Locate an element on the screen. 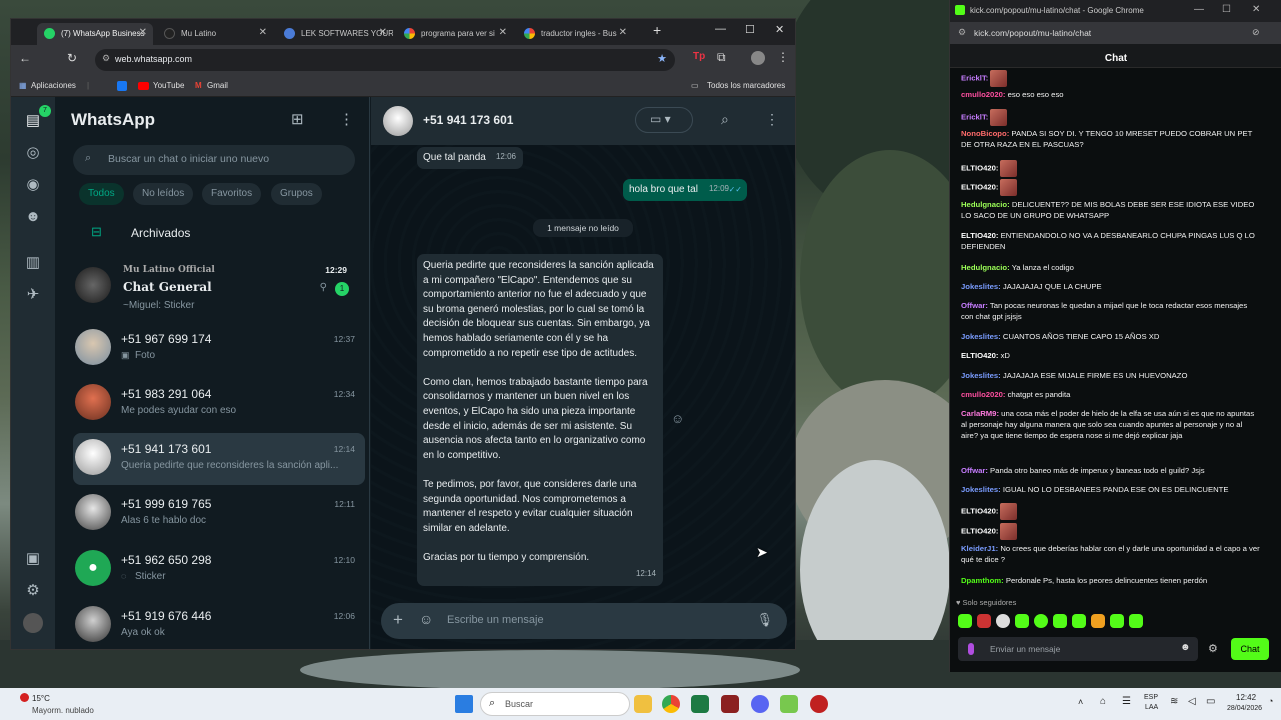 This screenshot has width=1281, height=720. bookmark-youtube: YouTube is located at coordinates (168, 85).